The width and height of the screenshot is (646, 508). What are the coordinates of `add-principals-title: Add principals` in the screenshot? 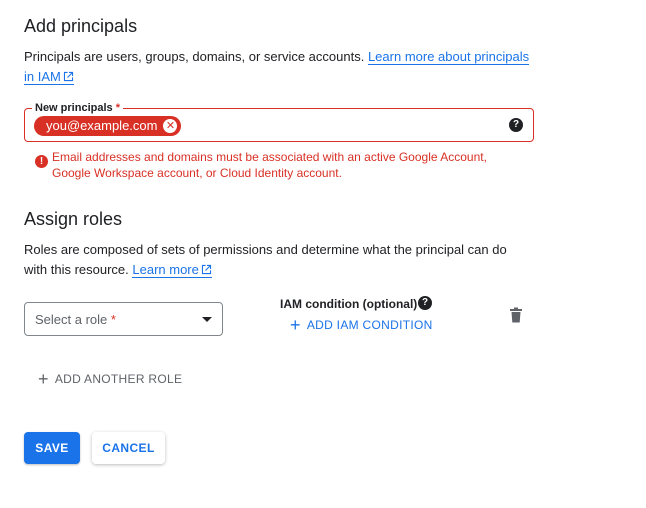 It's located at (81, 26).